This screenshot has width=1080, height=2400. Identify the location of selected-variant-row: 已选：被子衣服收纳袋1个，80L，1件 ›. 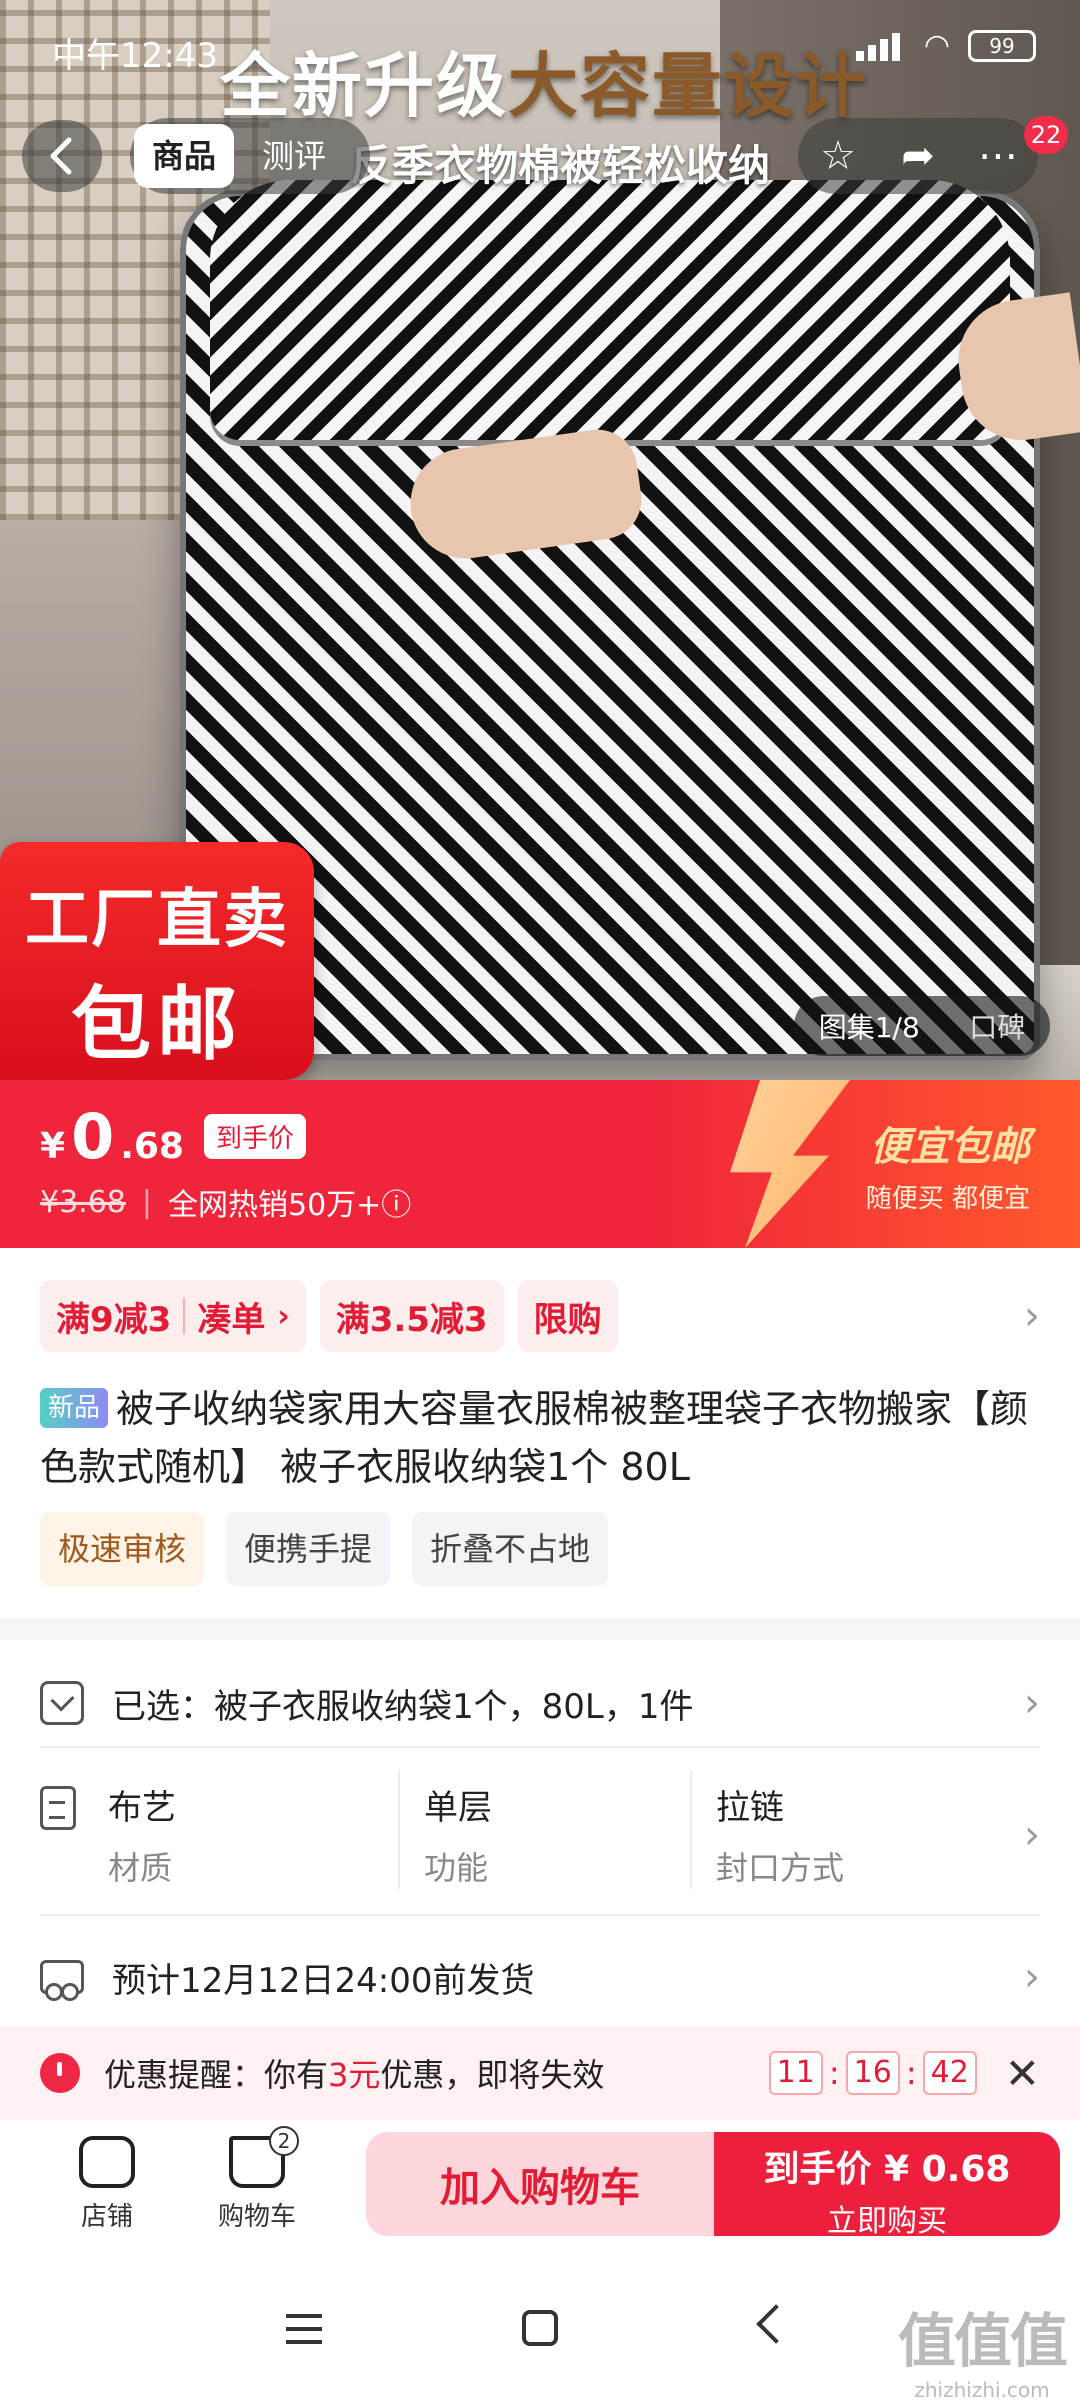
(540, 1703).